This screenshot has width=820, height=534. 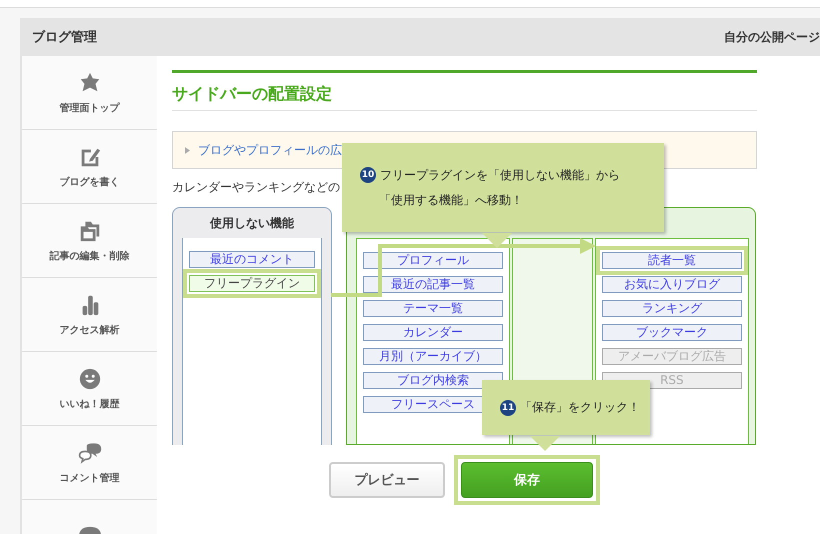 What do you see at coordinates (252, 223) in the screenshot?
I see `panel-heading: 使用しない機能` at bounding box center [252, 223].